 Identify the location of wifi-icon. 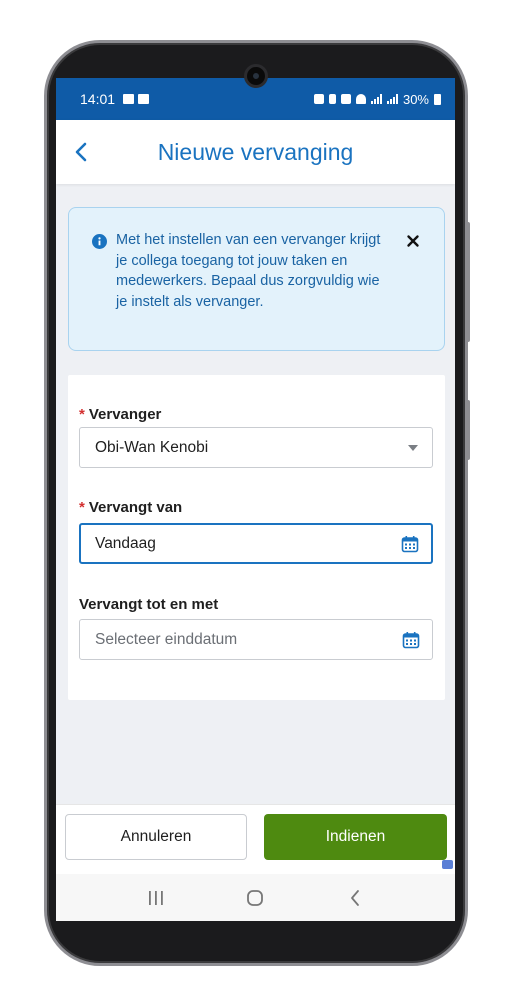
(360, 99).